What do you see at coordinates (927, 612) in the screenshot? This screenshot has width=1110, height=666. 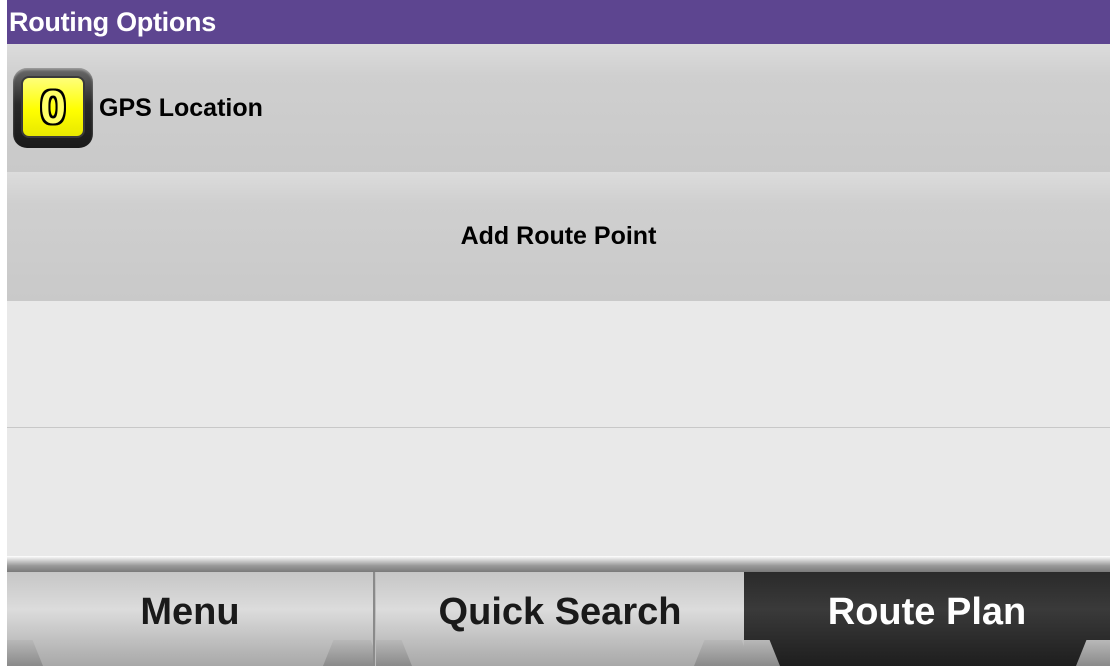 I see `tab-route-plan-label: Route Plan` at bounding box center [927, 612].